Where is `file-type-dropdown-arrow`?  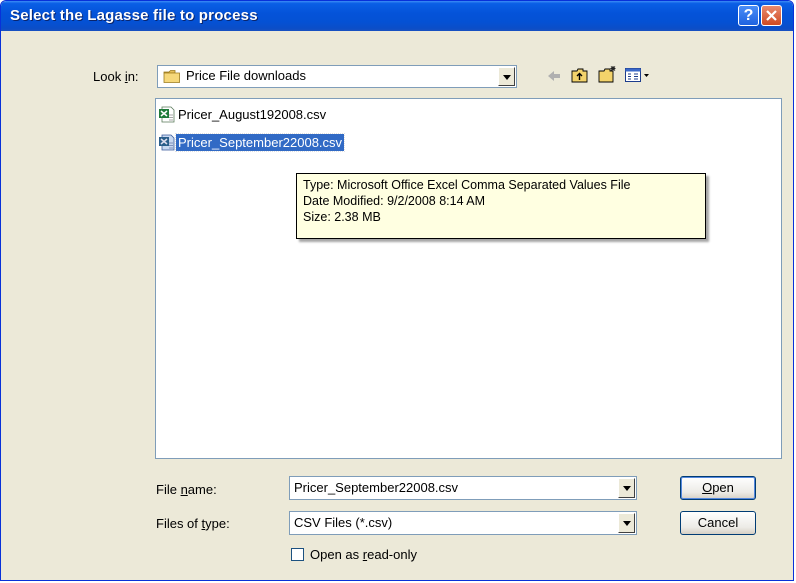
file-type-dropdown-arrow is located at coordinates (626, 523).